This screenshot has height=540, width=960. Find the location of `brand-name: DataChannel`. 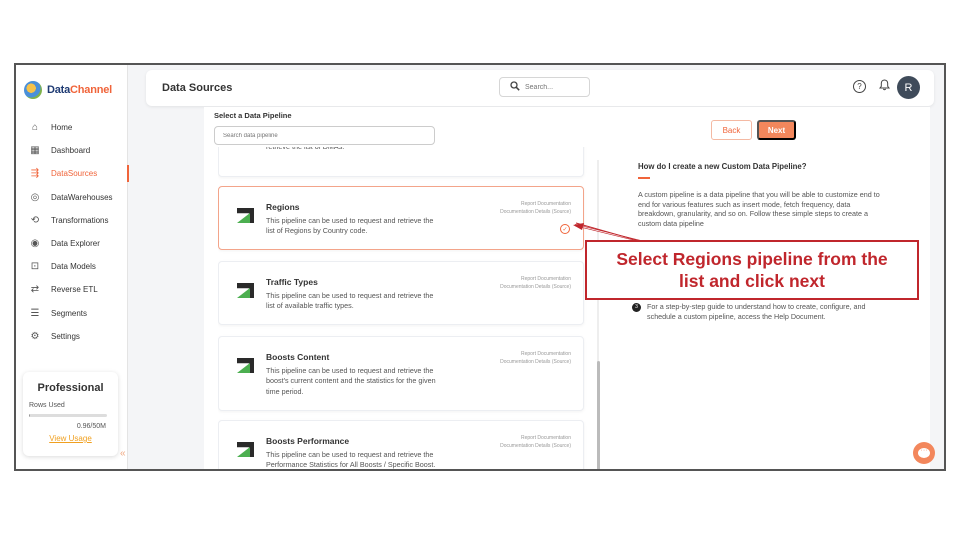

brand-name: DataChannel is located at coordinates (80, 90).